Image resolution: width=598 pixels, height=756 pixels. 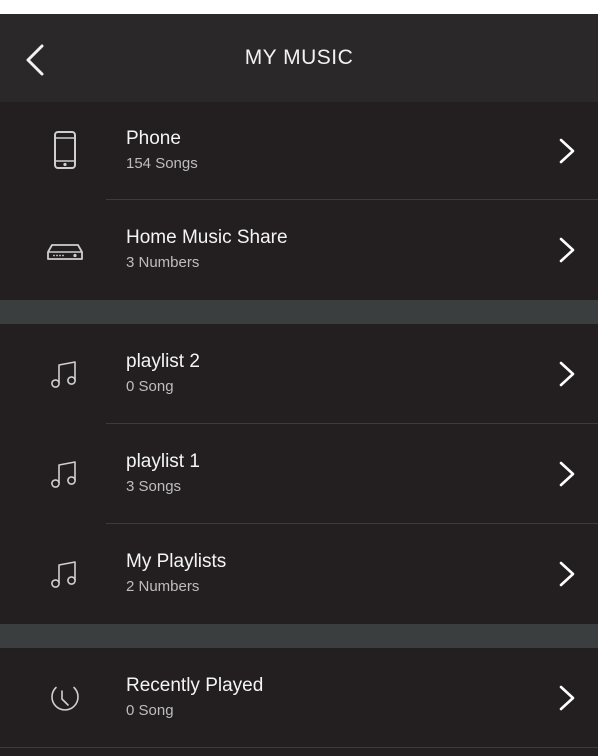 What do you see at coordinates (176, 561) in the screenshot?
I see `list-item-title: My Playlists` at bounding box center [176, 561].